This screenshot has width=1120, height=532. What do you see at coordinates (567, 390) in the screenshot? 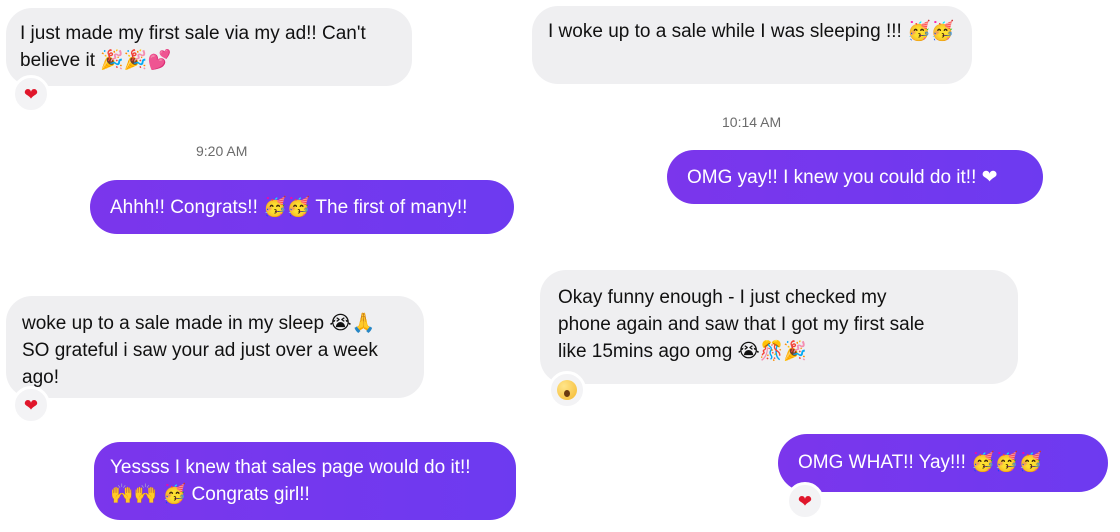
I see `wow-face-reaction-icon` at bounding box center [567, 390].